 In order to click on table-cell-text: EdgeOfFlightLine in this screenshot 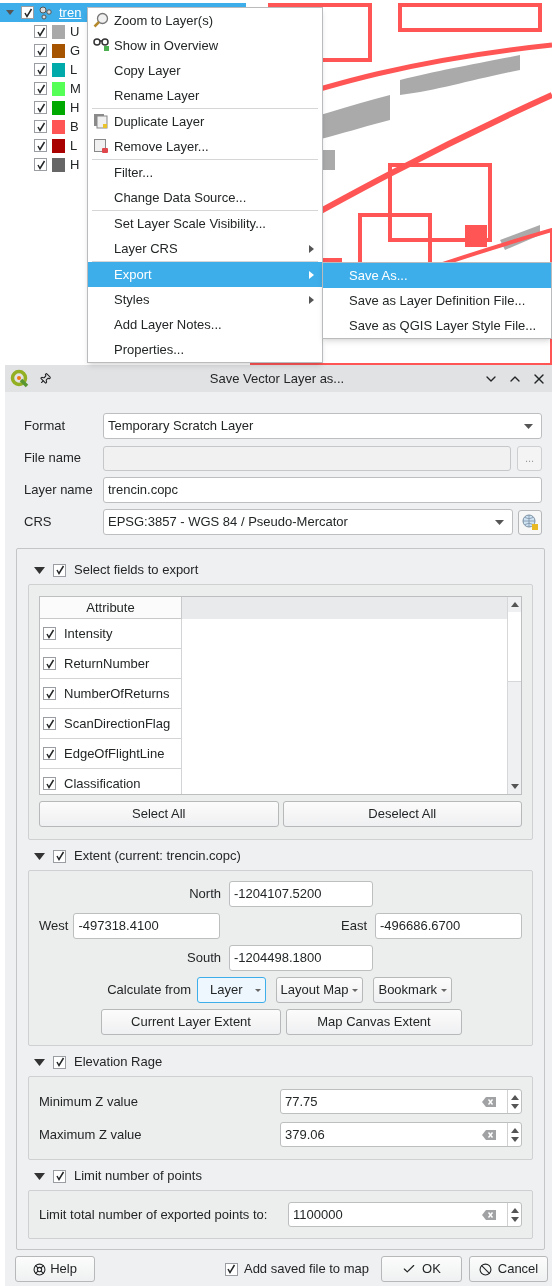, I will do `click(114, 753)`.